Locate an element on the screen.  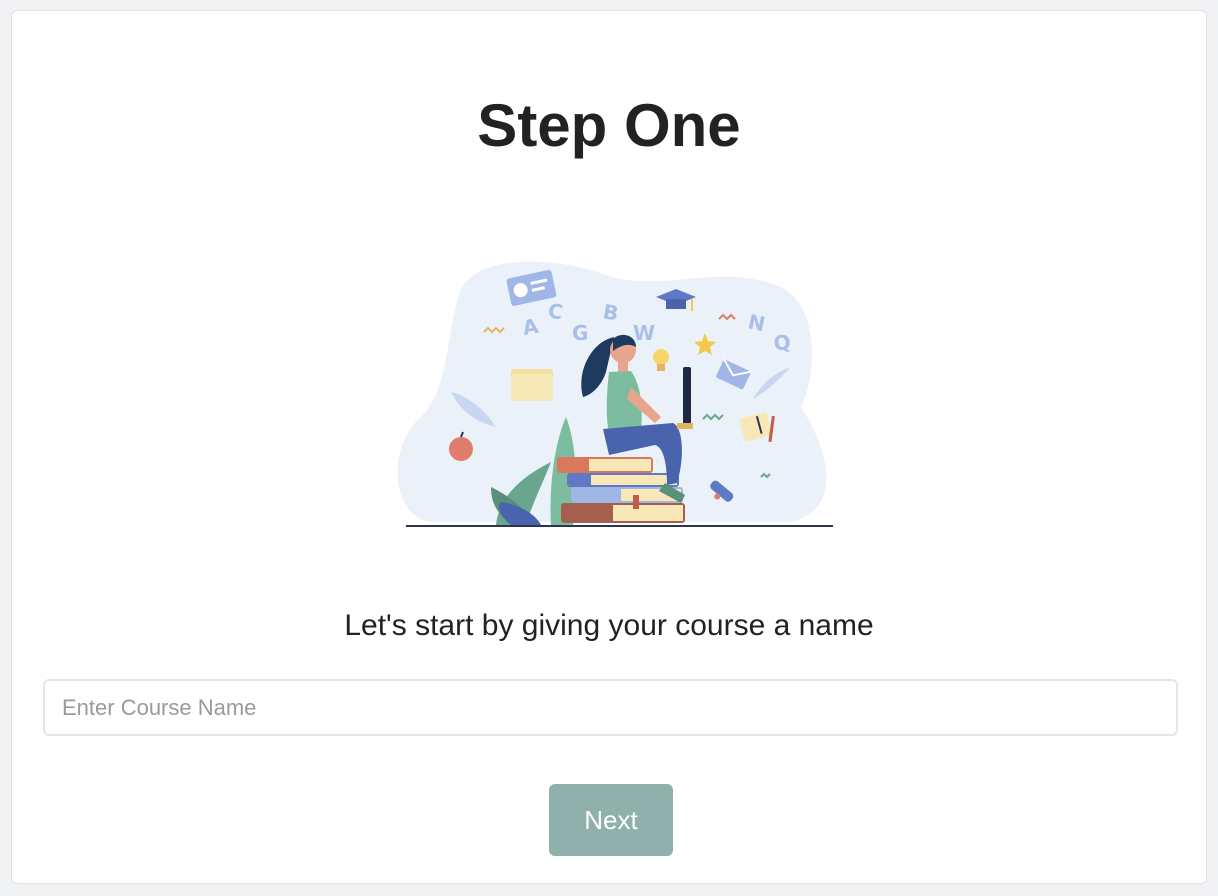
course-name-input is located at coordinates (610, 707).